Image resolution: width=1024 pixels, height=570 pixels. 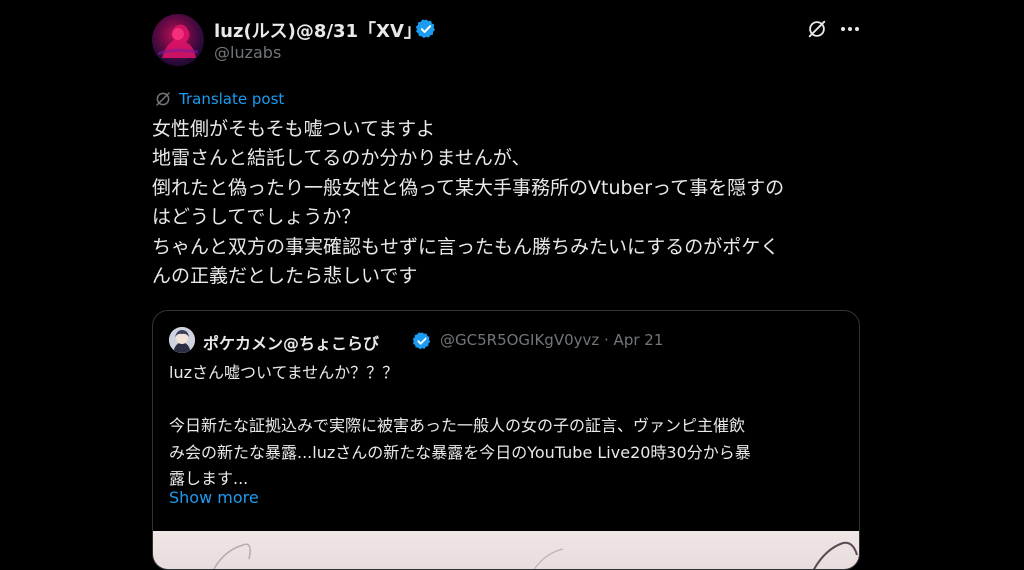 I want to click on quoted-media-image, so click(x=506, y=550).